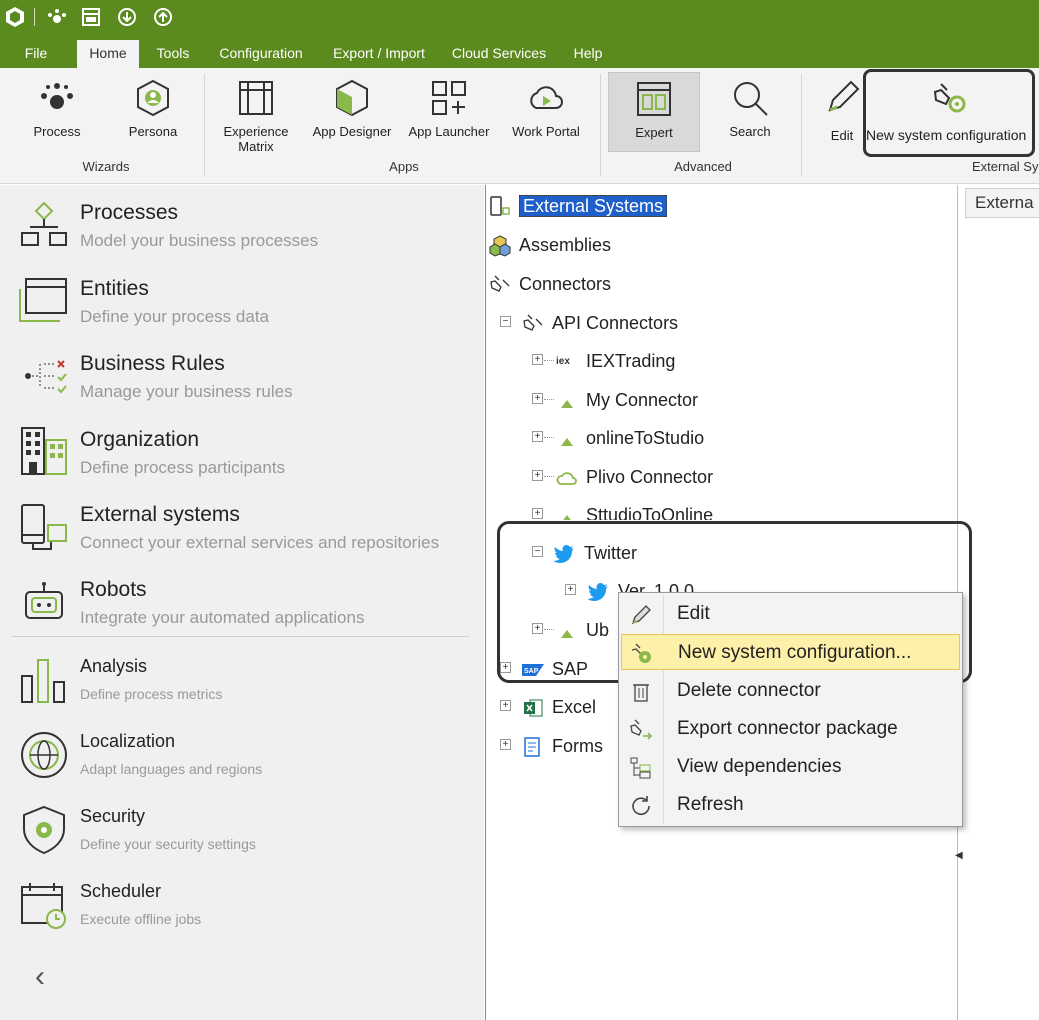 The image size is (1039, 1020). What do you see at coordinates (750, 112) in the screenshot?
I see `search-button: Search` at bounding box center [750, 112].